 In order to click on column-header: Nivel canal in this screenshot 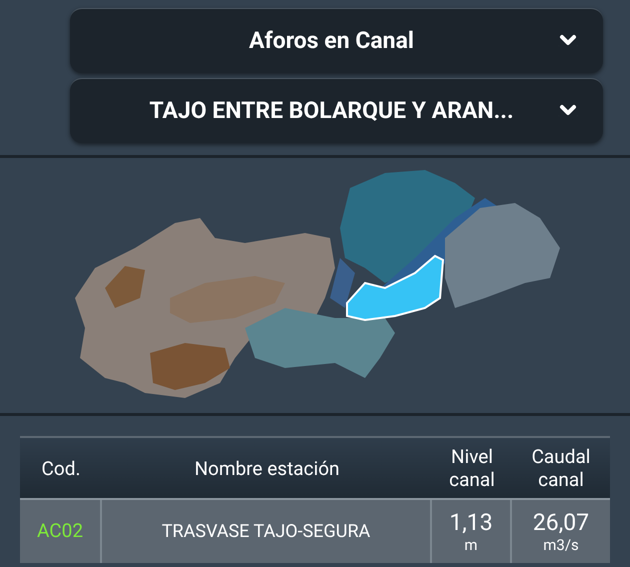, I will do `click(472, 468)`.